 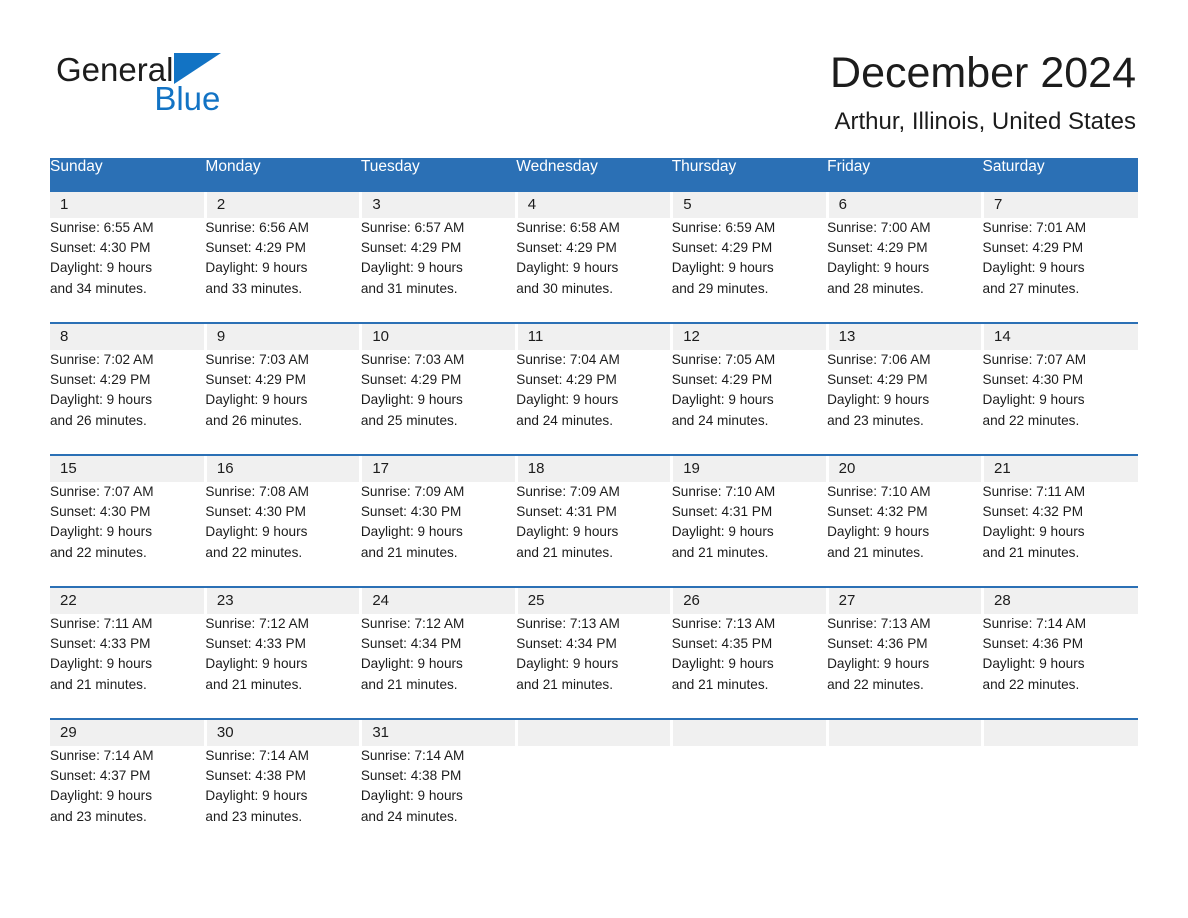 What do you see at coordinates (749, 721) in the screenshot?
I see `day-number` at bounding box center [749, 721].